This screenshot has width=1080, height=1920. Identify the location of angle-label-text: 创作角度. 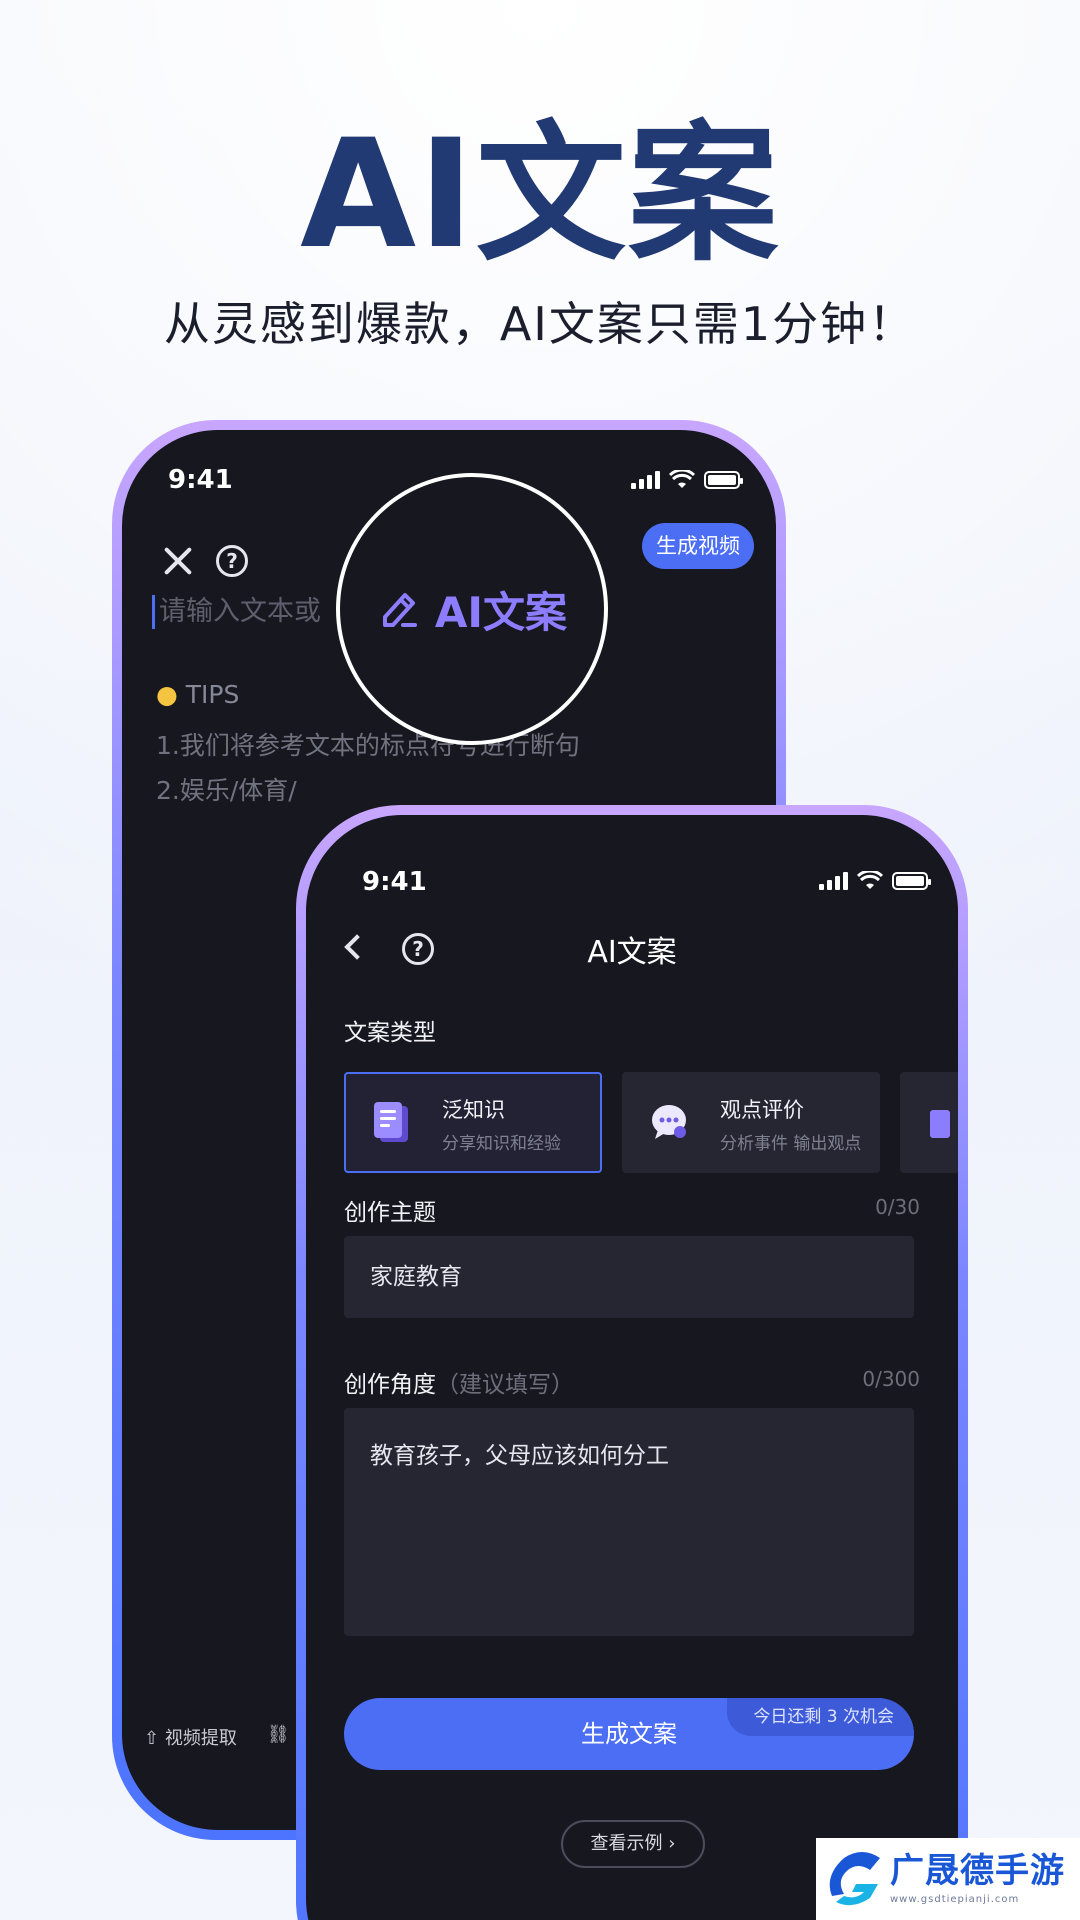
(390, 1385).